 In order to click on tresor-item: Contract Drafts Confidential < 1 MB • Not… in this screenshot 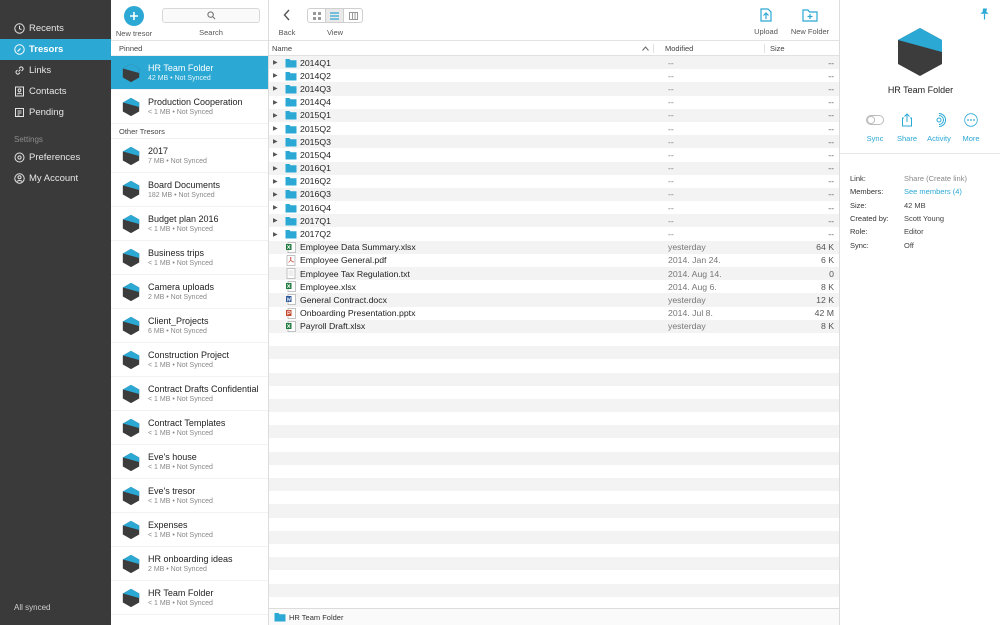, I will do `click(189, 394)`.